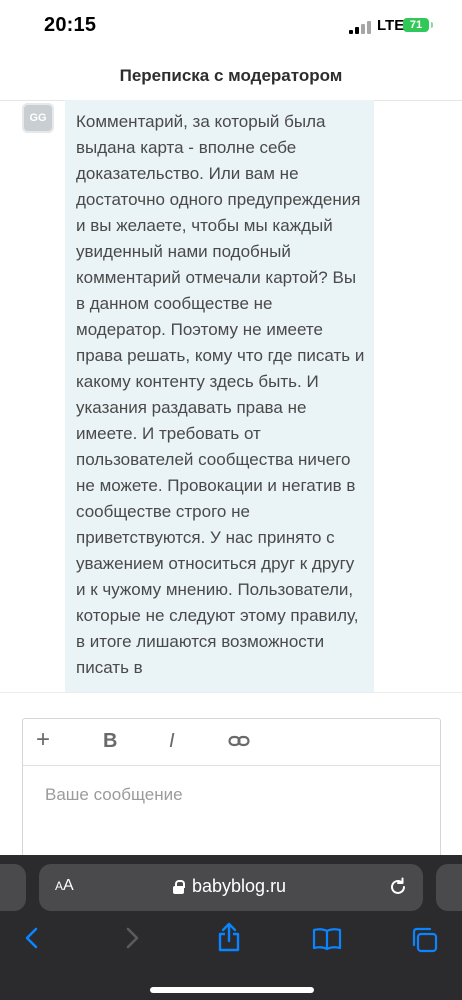 The height and width of the screenshot is (1000, 462). I want to click on italic-button: I, so click(172, 741).